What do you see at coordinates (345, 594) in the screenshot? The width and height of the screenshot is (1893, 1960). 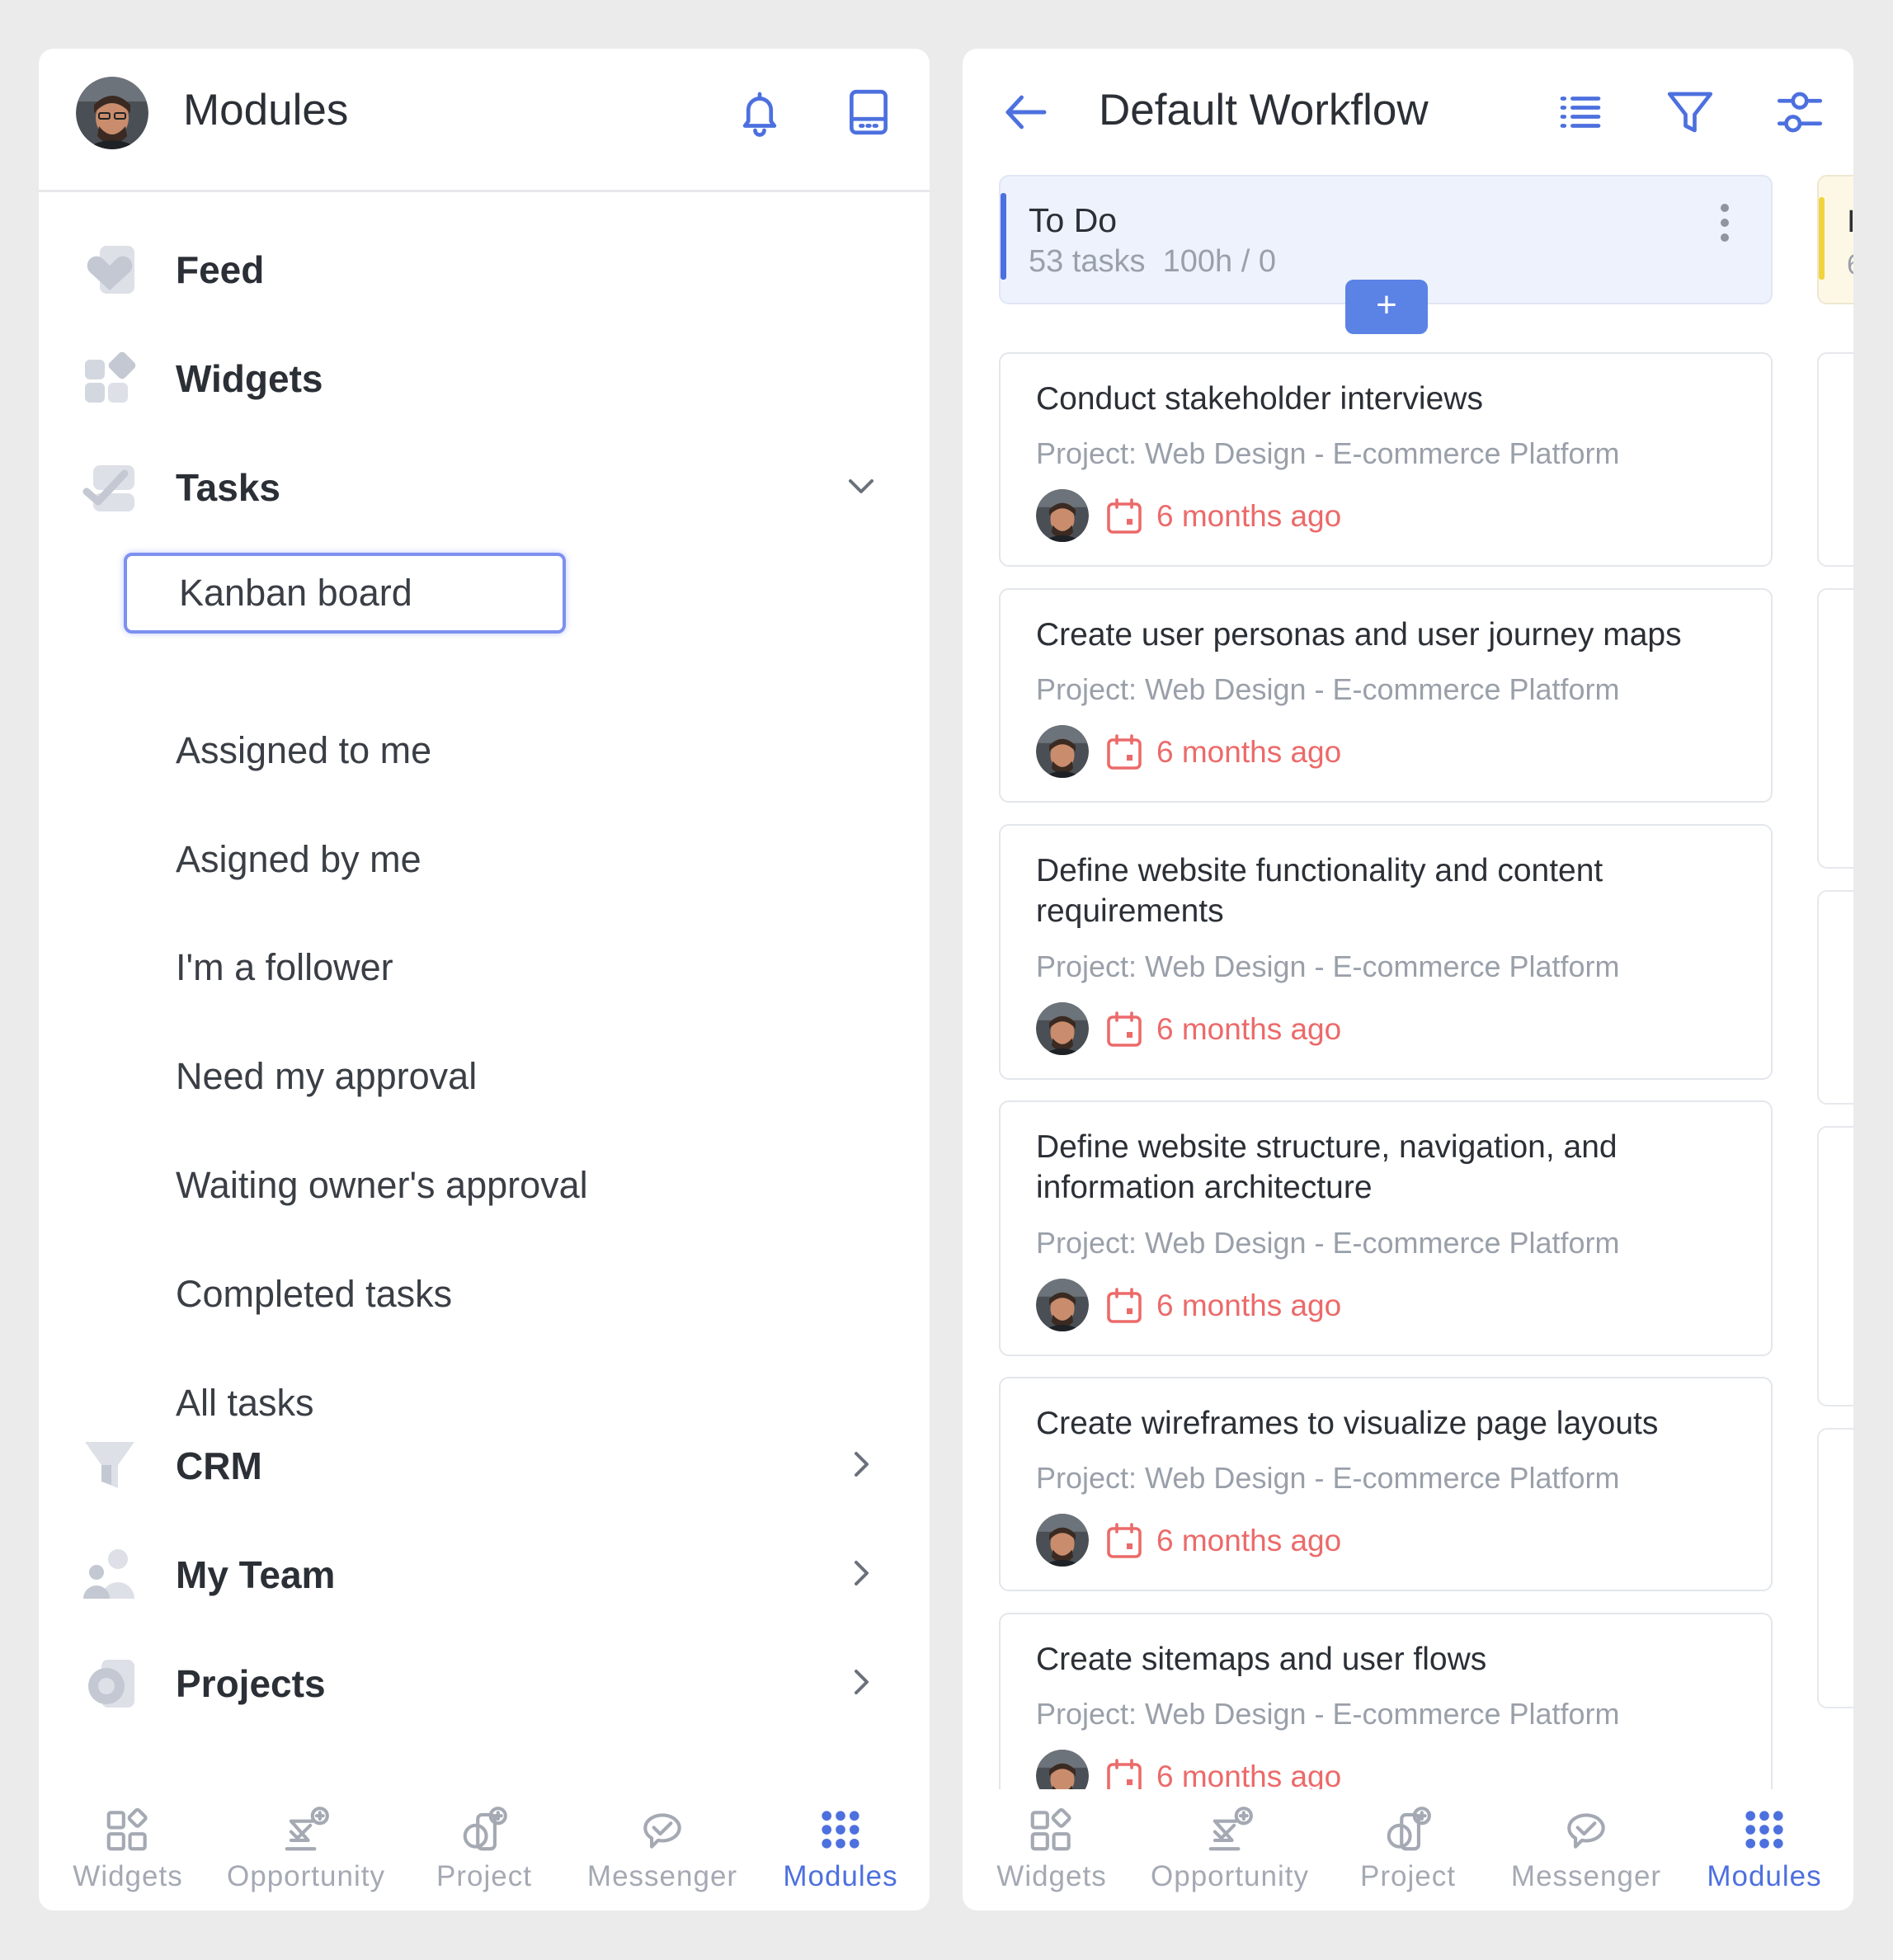 I see `submenu-kanban-board: Kanban board` at bounding box center [345, 594].